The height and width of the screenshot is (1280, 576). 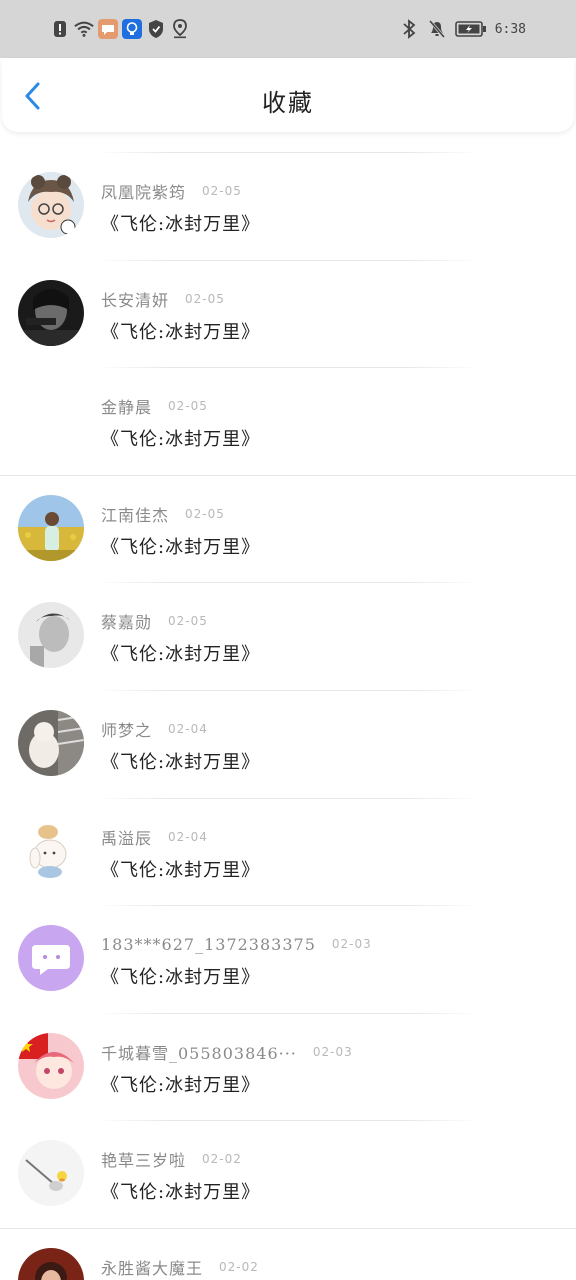 I want to click on list-item: 金静晨 02-05 《飞伦:冰封万里》, so click(x=288, y=401).